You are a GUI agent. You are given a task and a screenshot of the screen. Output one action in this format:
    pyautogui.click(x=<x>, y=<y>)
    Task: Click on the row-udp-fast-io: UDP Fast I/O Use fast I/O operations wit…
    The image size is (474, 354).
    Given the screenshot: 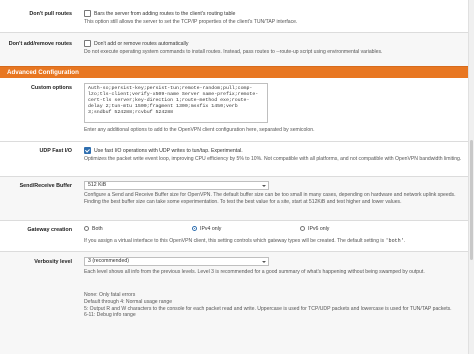 What is the action you would take?
    pyautogui.click(x=237, y=159)
    